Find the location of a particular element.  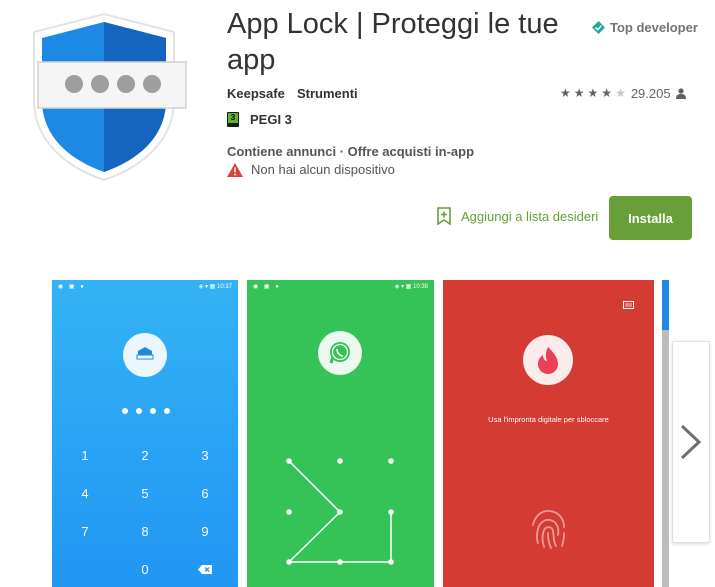

wishlist-button: Aggiungi a lista desideri is located at coordinates (517, 216).